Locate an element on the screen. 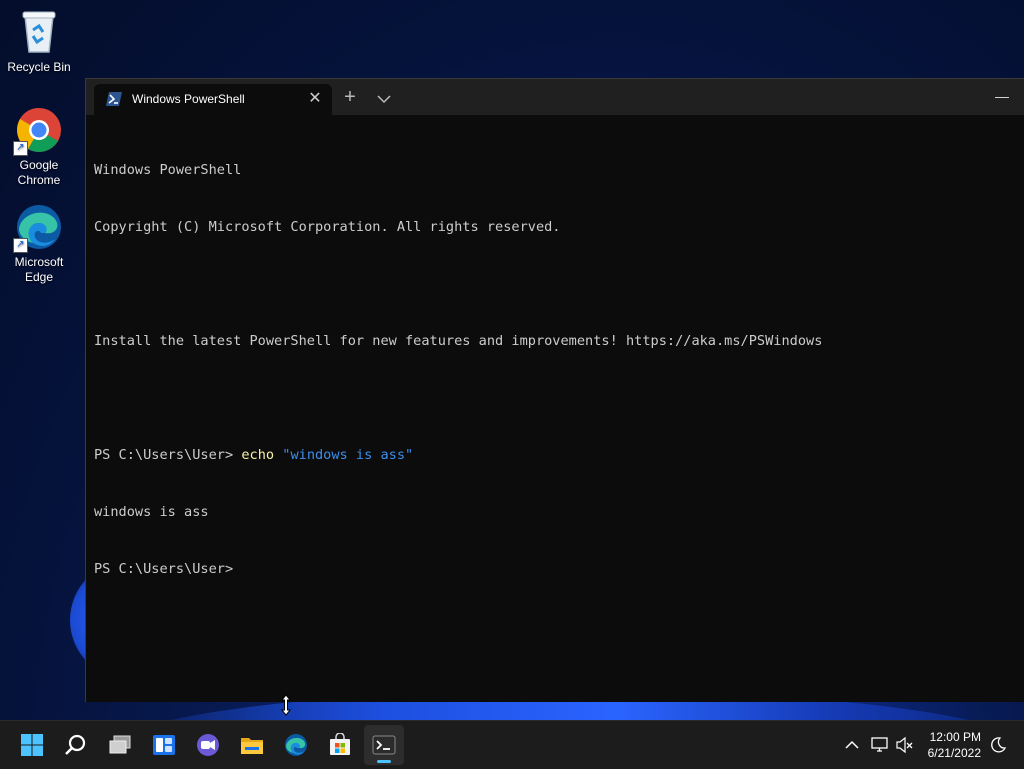 The image size is (1024, 769). desktop-icon-recycle-bin: Recycle Bin is located at coordinates (39, 41).